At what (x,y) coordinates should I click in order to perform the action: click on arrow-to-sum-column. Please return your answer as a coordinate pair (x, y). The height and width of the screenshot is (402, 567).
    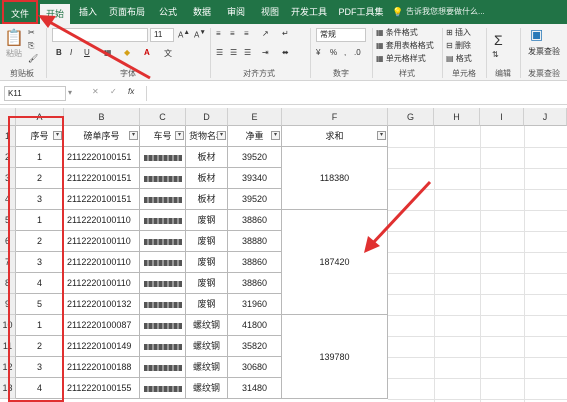
    Looking at the image, I should click on (398, 216).